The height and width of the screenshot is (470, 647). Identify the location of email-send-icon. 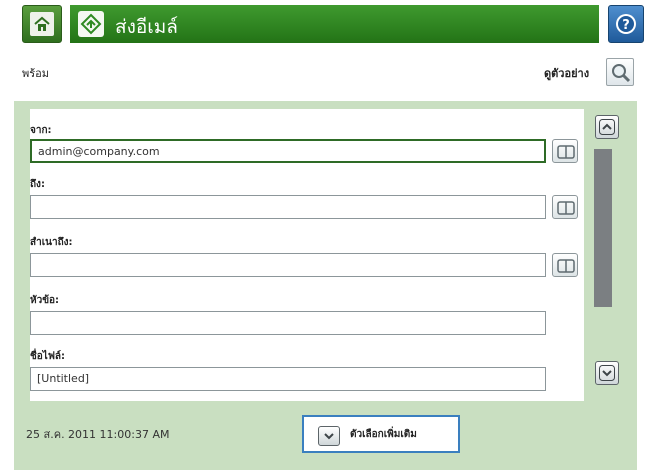
(91, 24).